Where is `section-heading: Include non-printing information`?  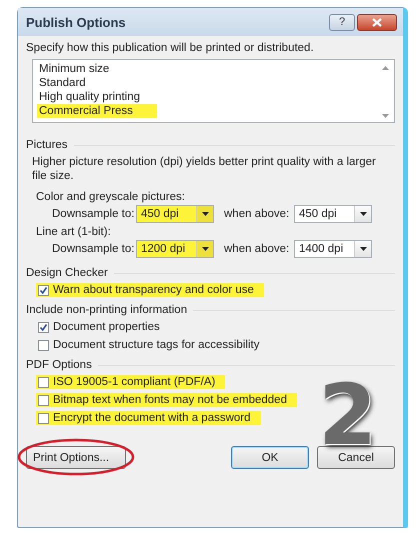
section-heading: Include non-printing information is located at coordinates (107, 310).